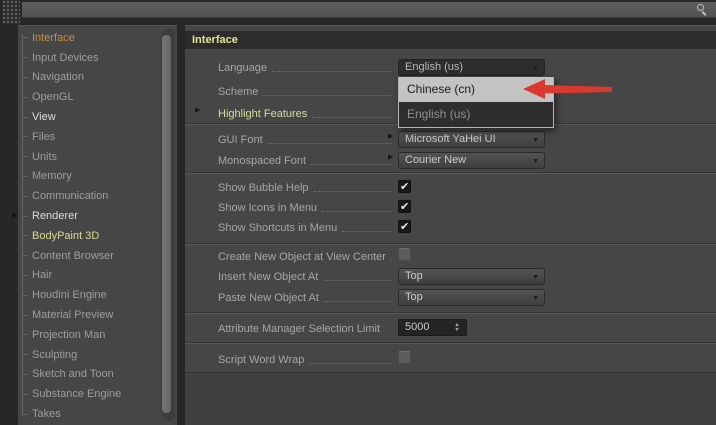  Describe the element at coordinates (52, 176) in the screenshot. I see `sidebar-item-label: Memory` at that location.